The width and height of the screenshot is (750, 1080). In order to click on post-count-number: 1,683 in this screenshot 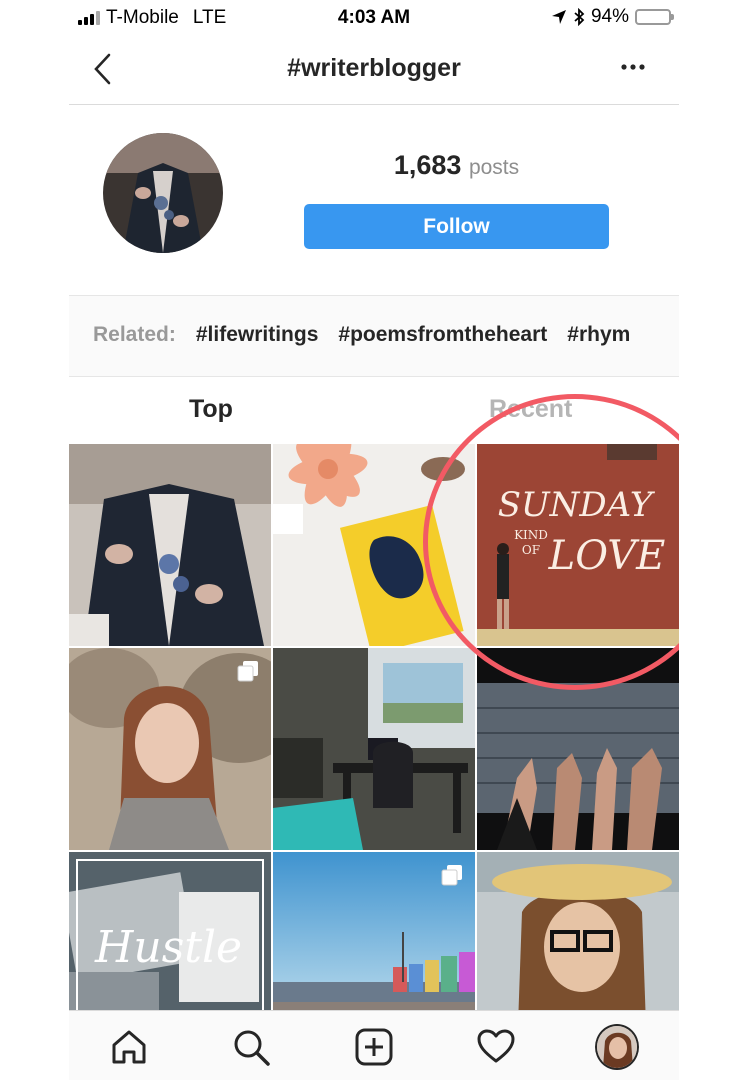, I will do `click(427, 165)`.